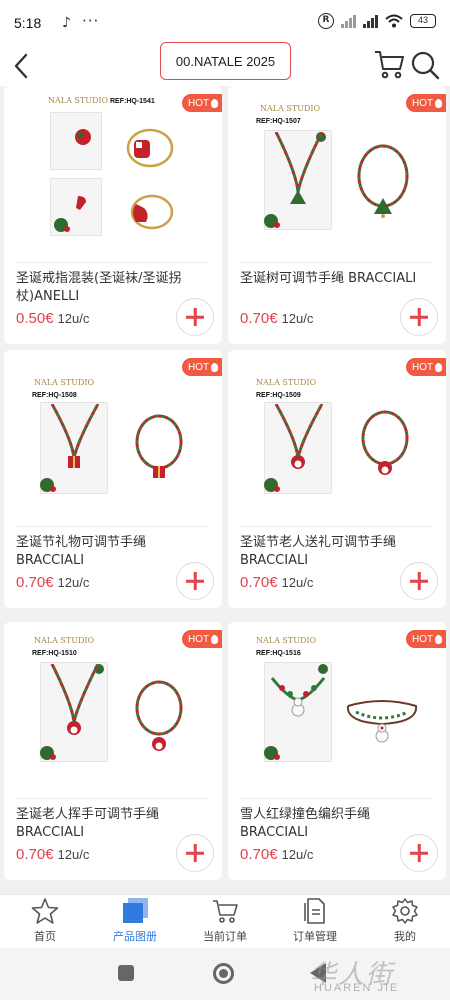 This screenshot has height=1000, width=450. Describe the element at coordinates (135, 936) in the screenshot. I see `nav-label: 产品图册` at that location.